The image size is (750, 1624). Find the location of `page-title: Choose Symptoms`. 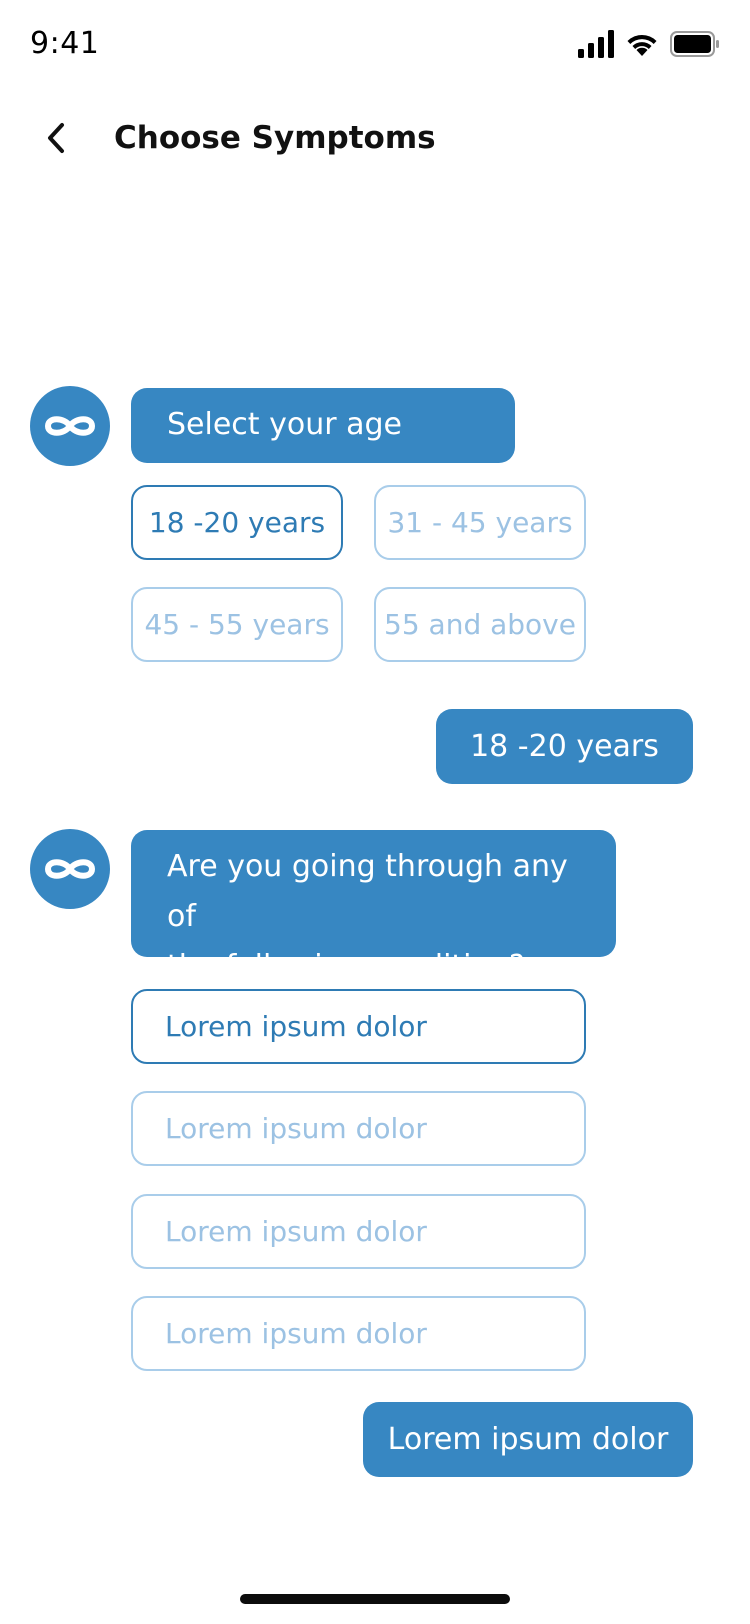

page-title: Choose Symptoms is located at coordinates (275, 138).